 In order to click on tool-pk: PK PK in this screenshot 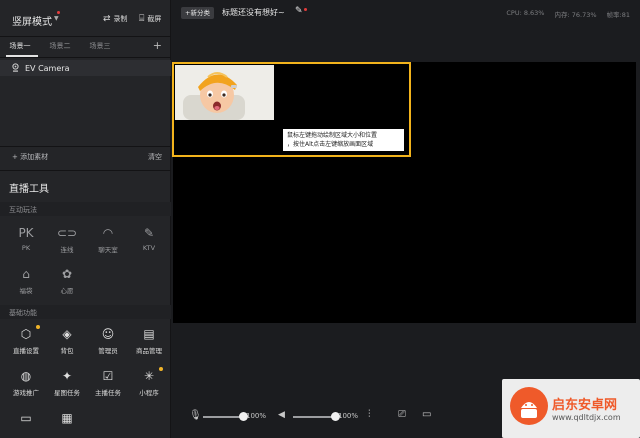, I will do `click(26, 238)`.